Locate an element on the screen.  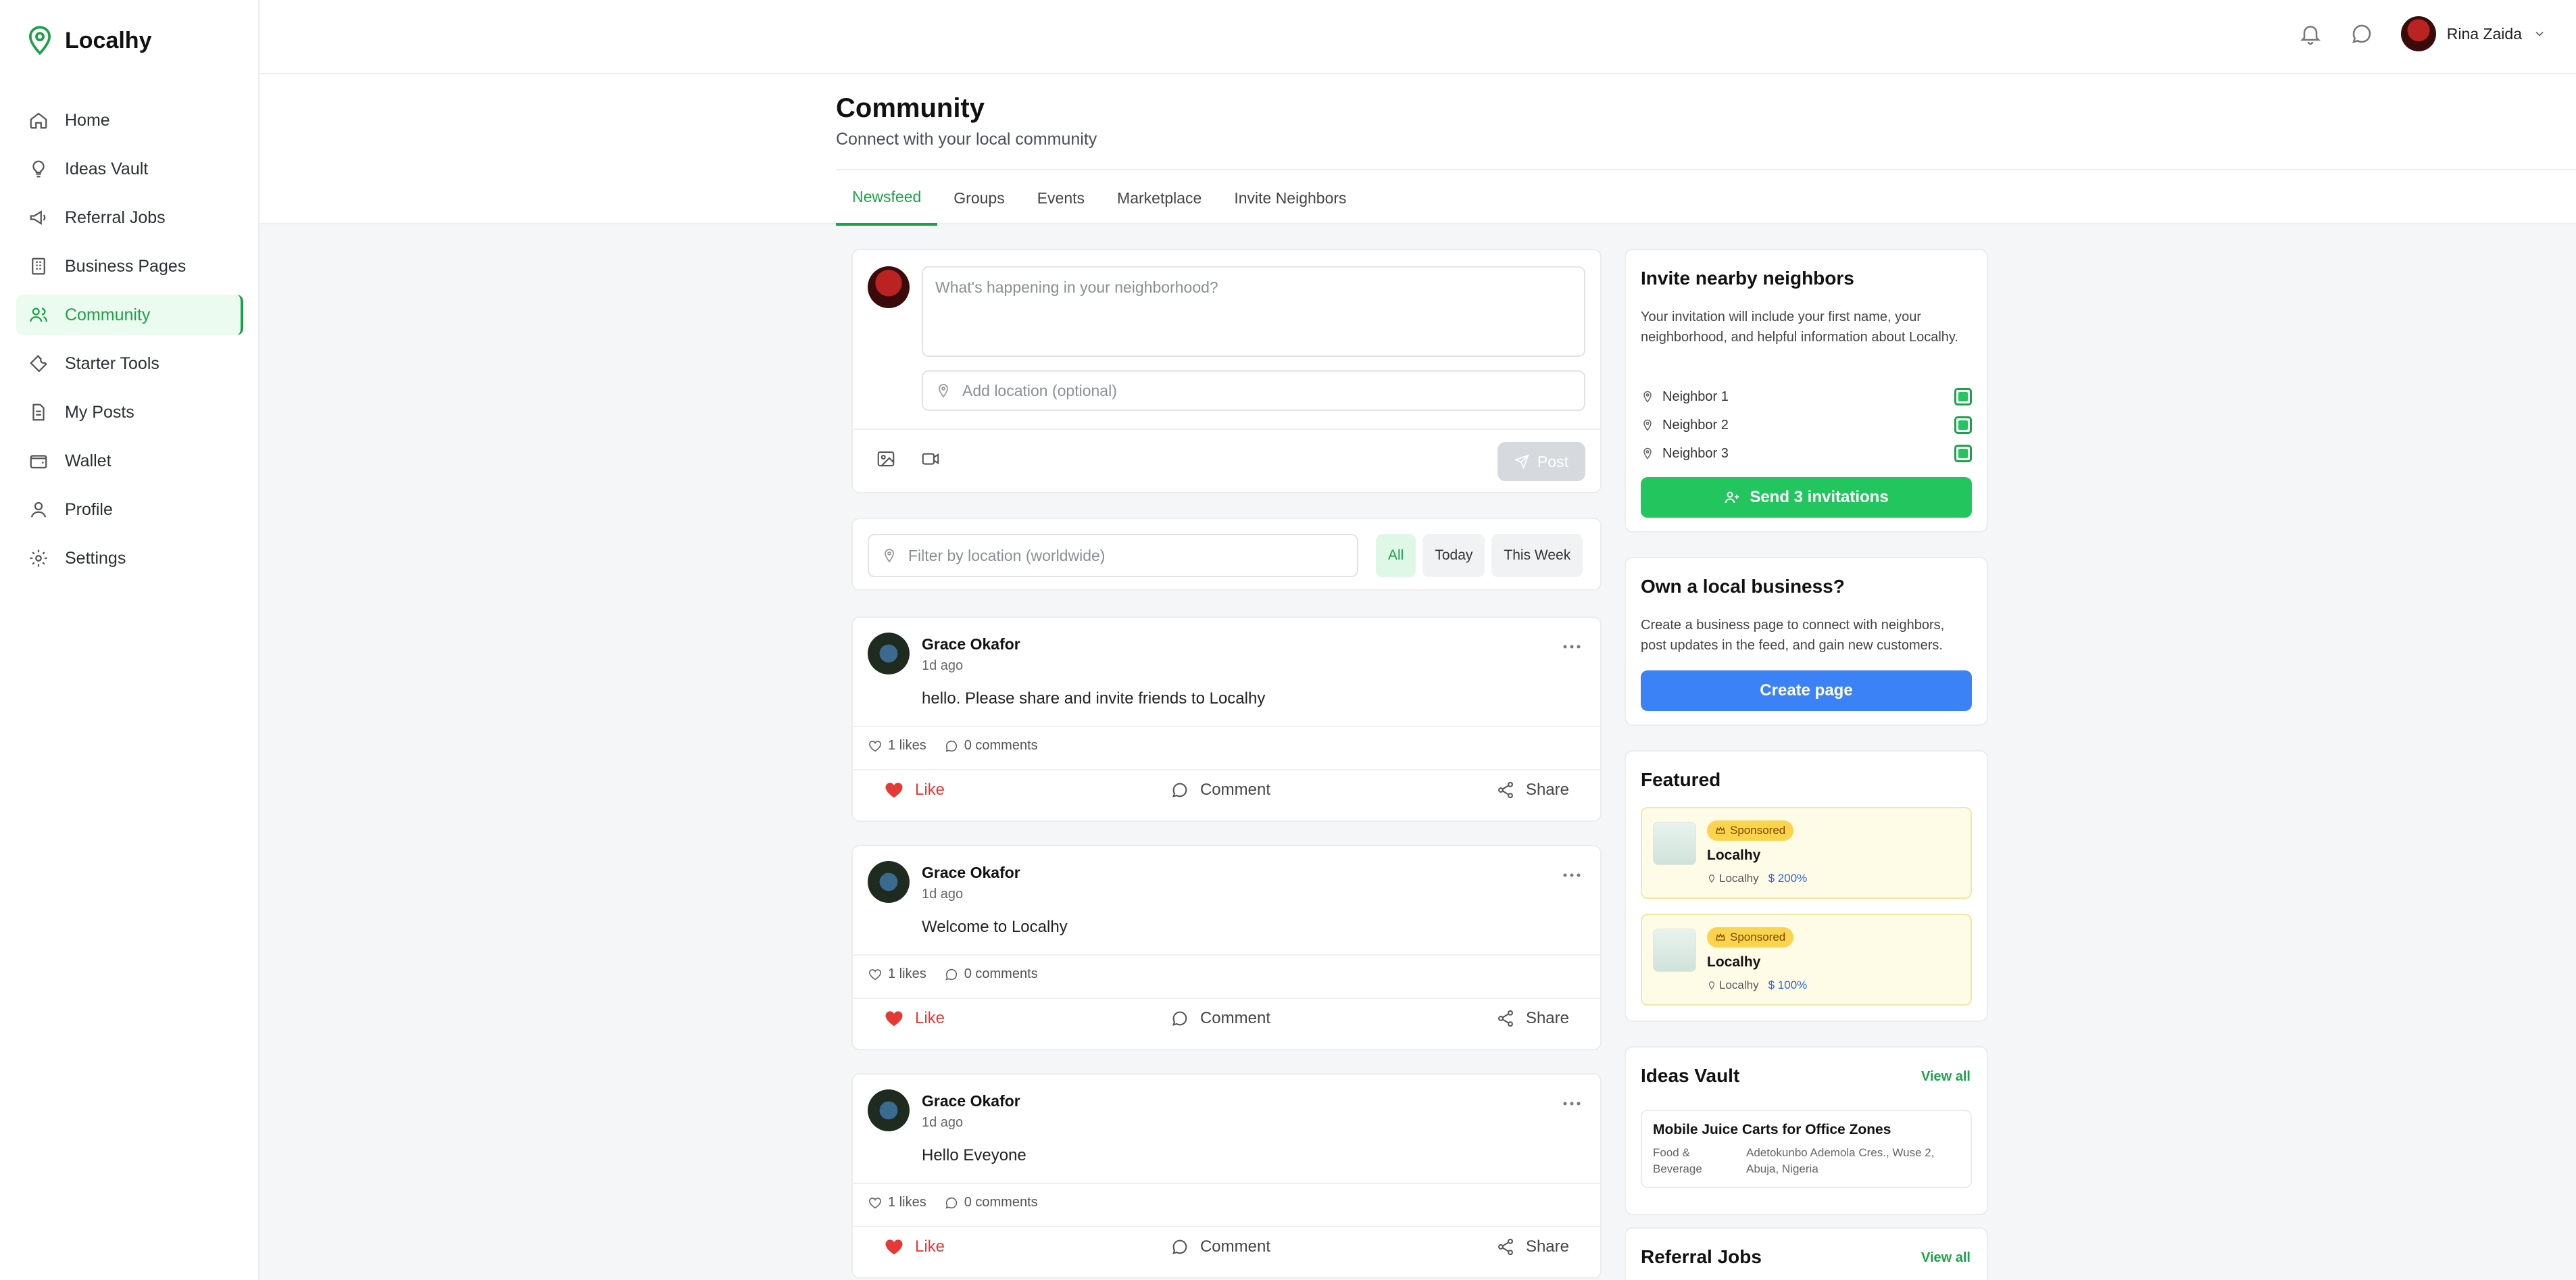
chip-all: All is located at coordinates (1396, 555).